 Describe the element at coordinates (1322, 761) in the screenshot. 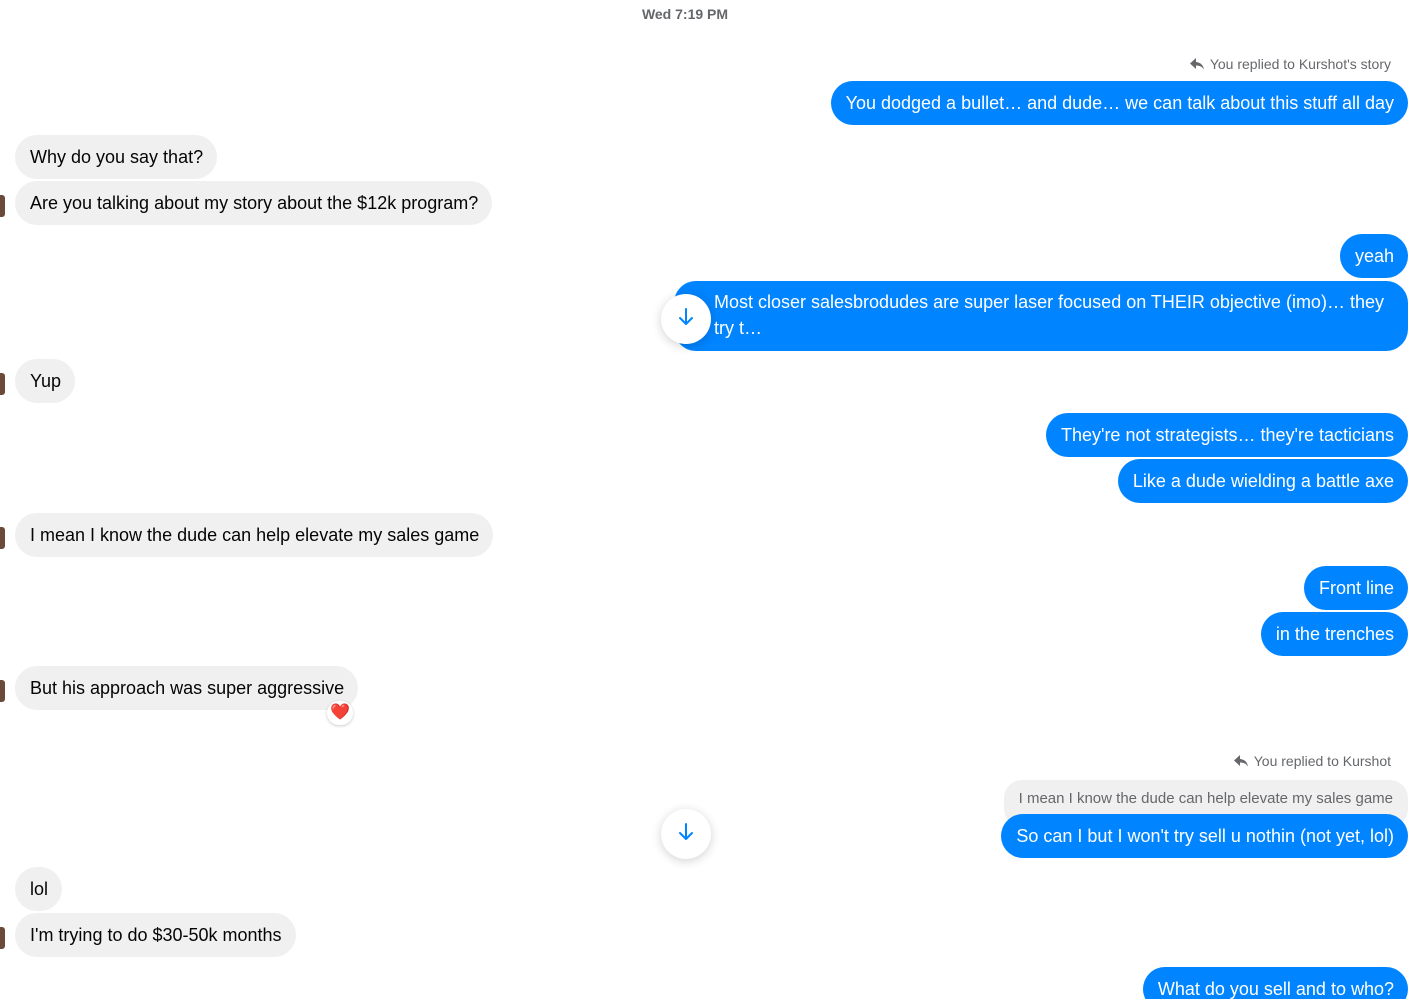

I see `reply-label-text: You replied to Kurshot` at that location.